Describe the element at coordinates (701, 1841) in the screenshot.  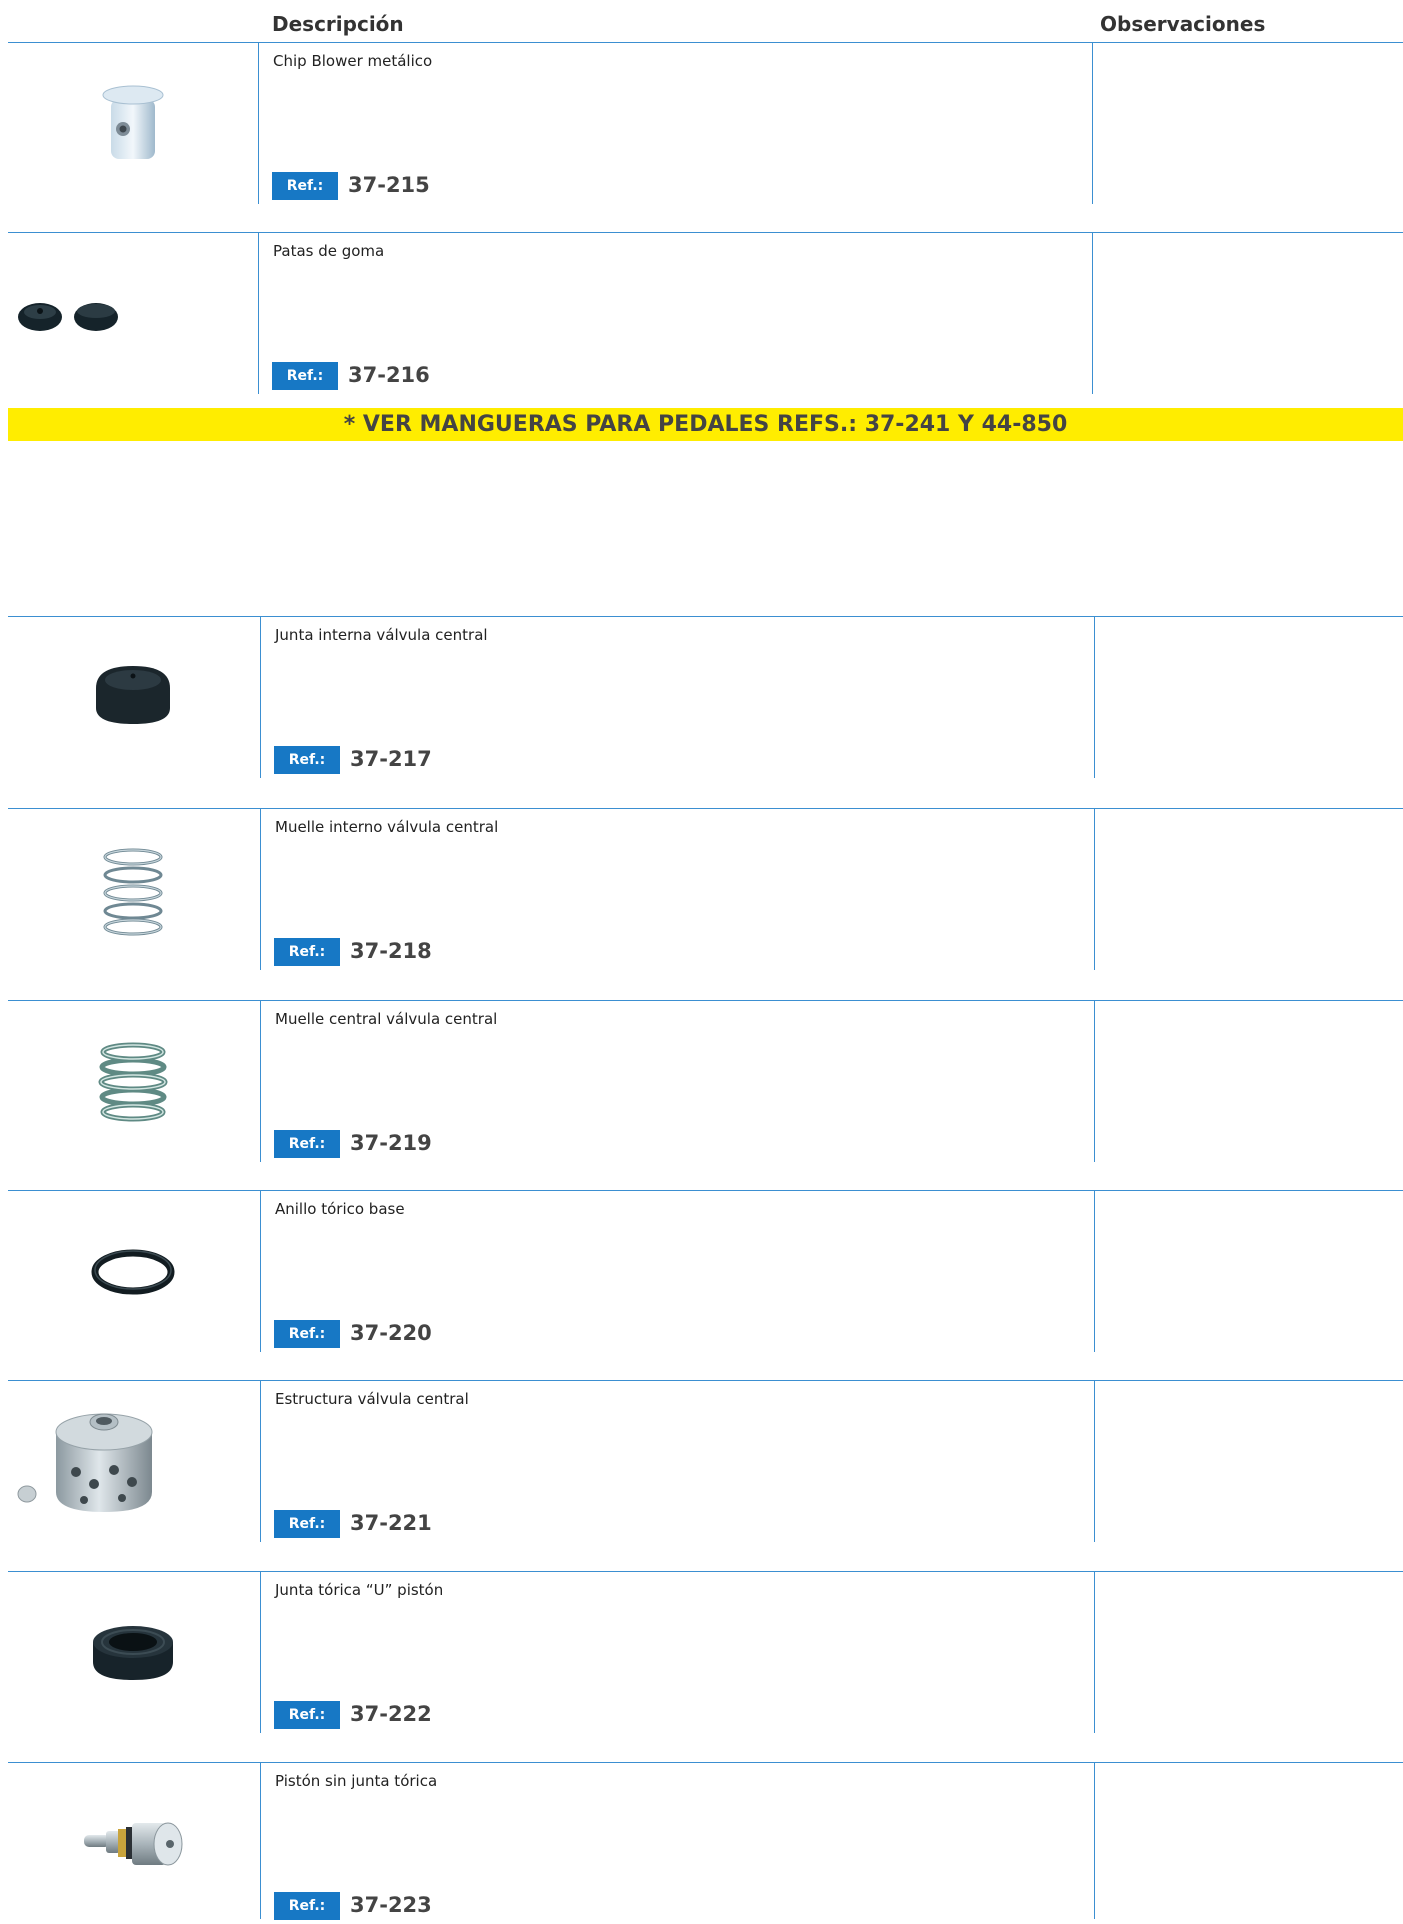
I see `table-row: Pistón sin junta tórica Ref.: 37-223` at that location.